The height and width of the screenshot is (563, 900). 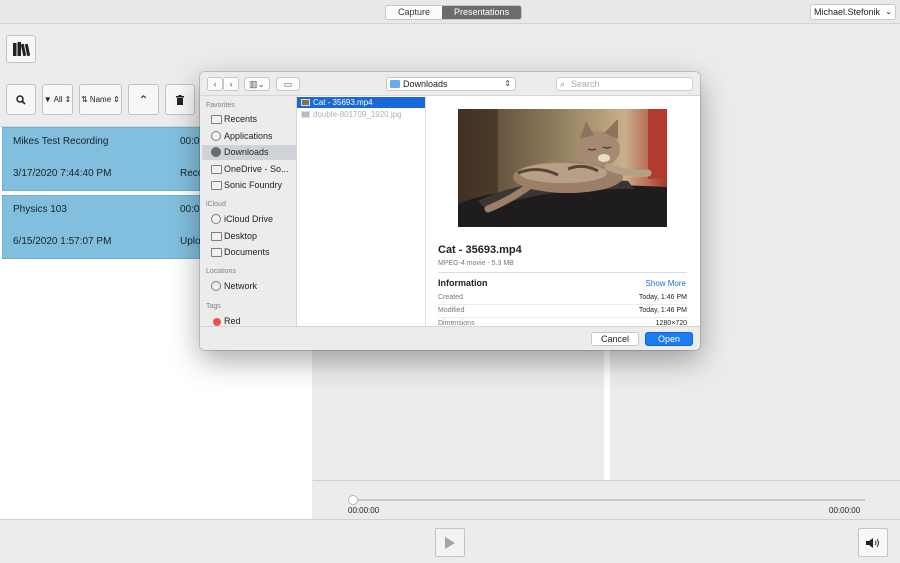 I want to click on preview-file-kind: MPEG-4 movie - 5.3 MB, so click(x=476, y=263).